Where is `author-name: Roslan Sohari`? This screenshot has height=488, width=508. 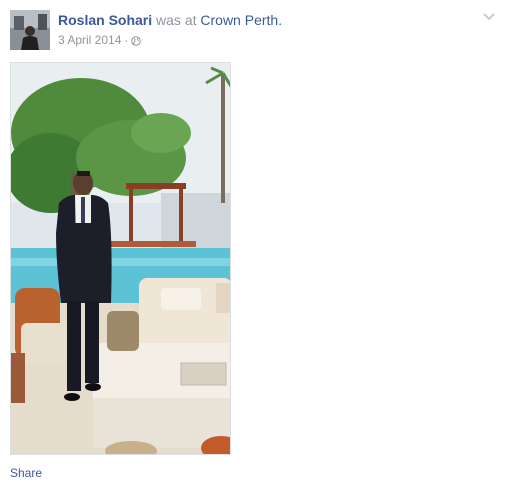
author-name: Roslan Sohari is located at coordinates (105, 20).